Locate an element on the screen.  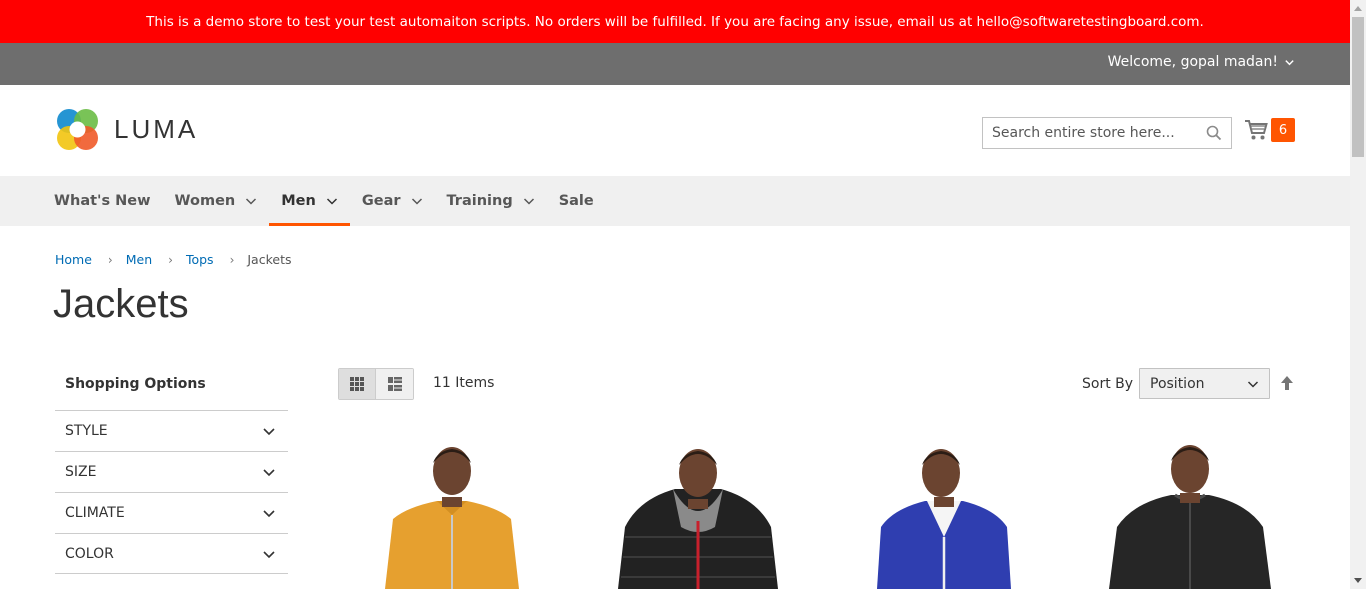
nav-item-label: What's New is located at coordinates (102, 201).